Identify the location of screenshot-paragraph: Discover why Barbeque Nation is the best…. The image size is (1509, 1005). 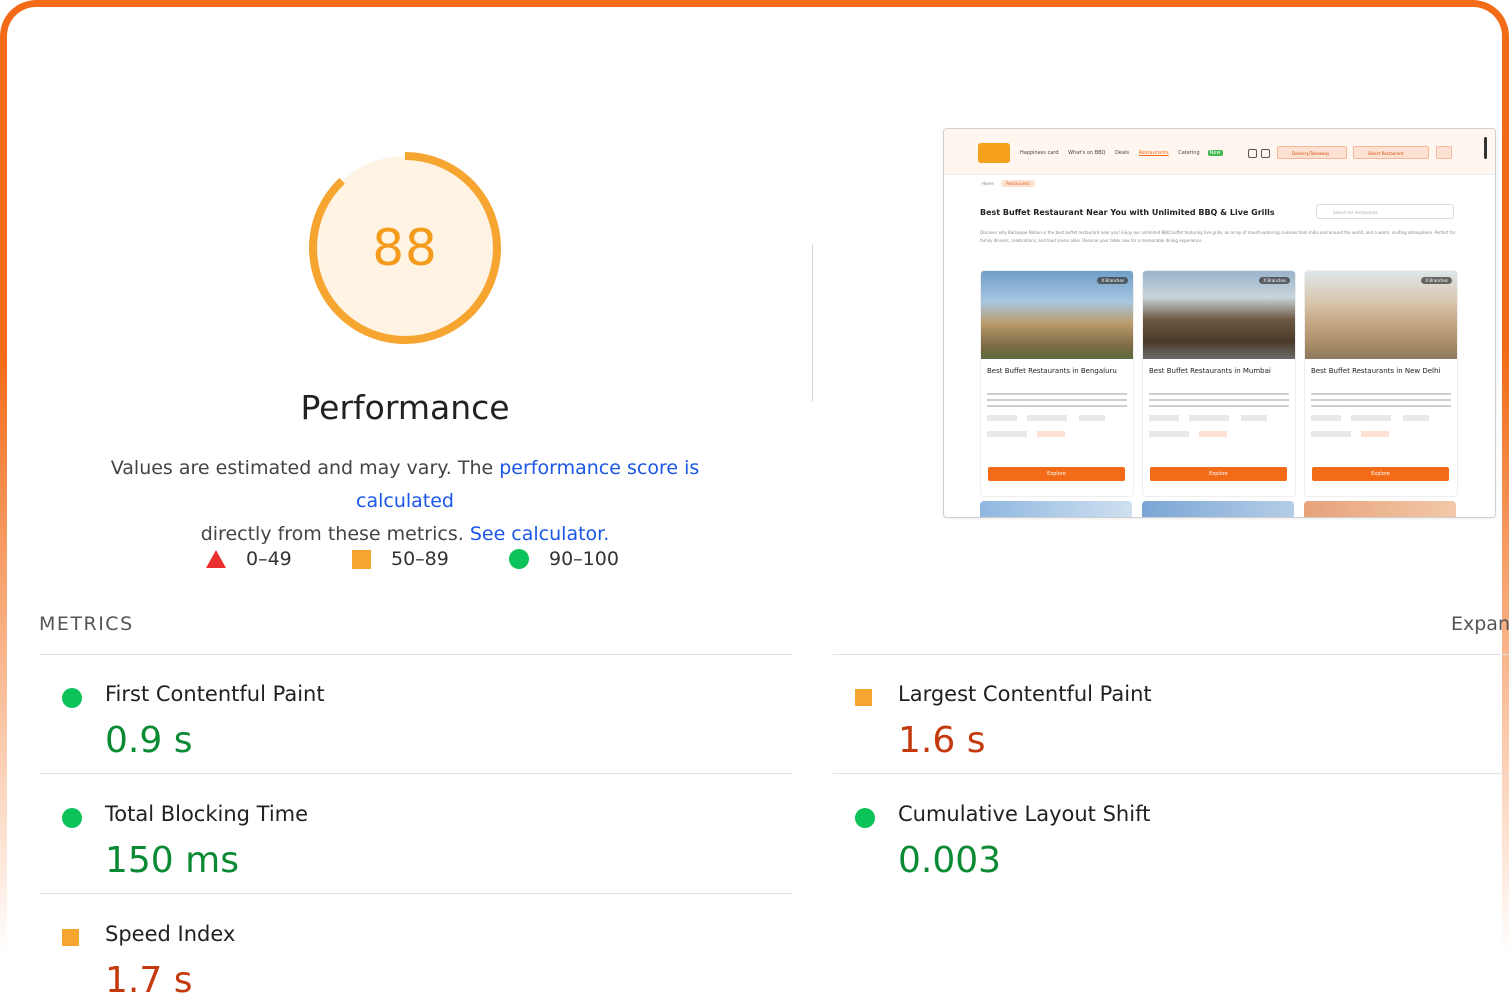
(1218, 236).